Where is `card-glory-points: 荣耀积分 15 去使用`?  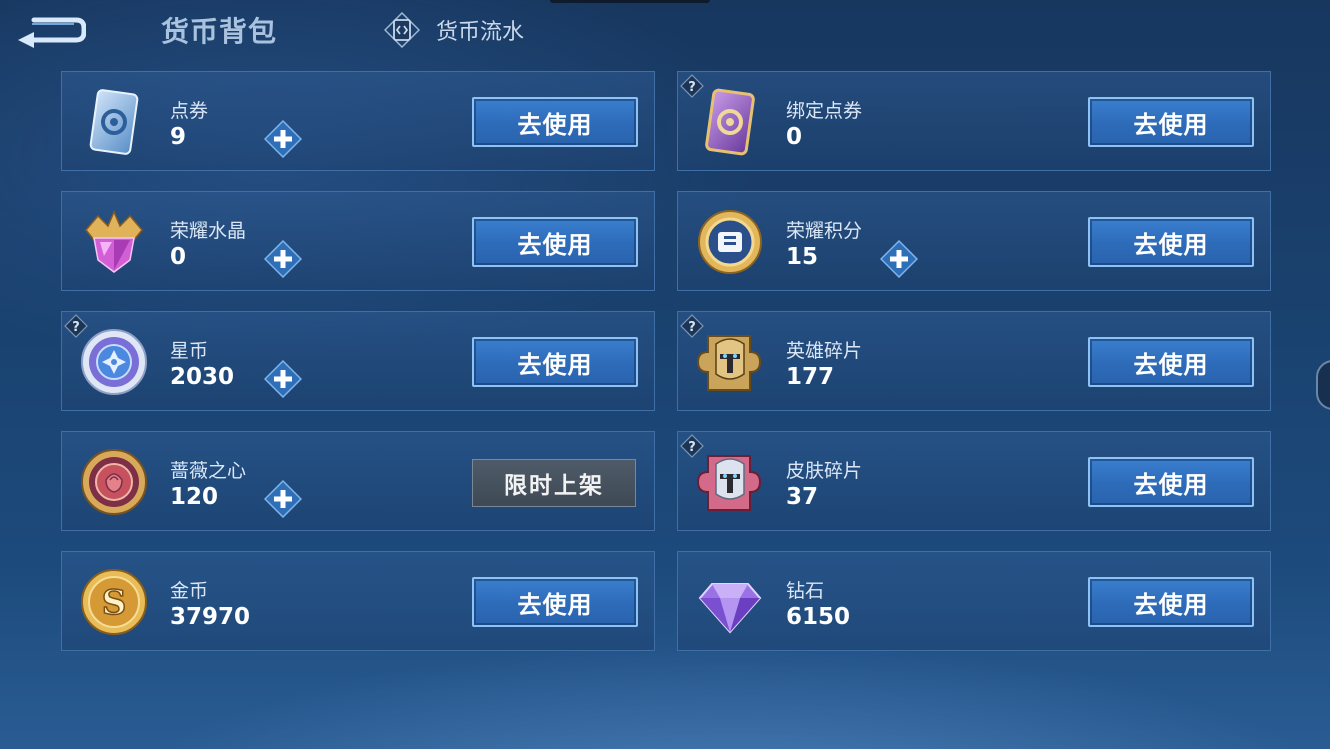
card-glory-points: 荣耀积分 15 去使用 is located at coordinates (974, 241).